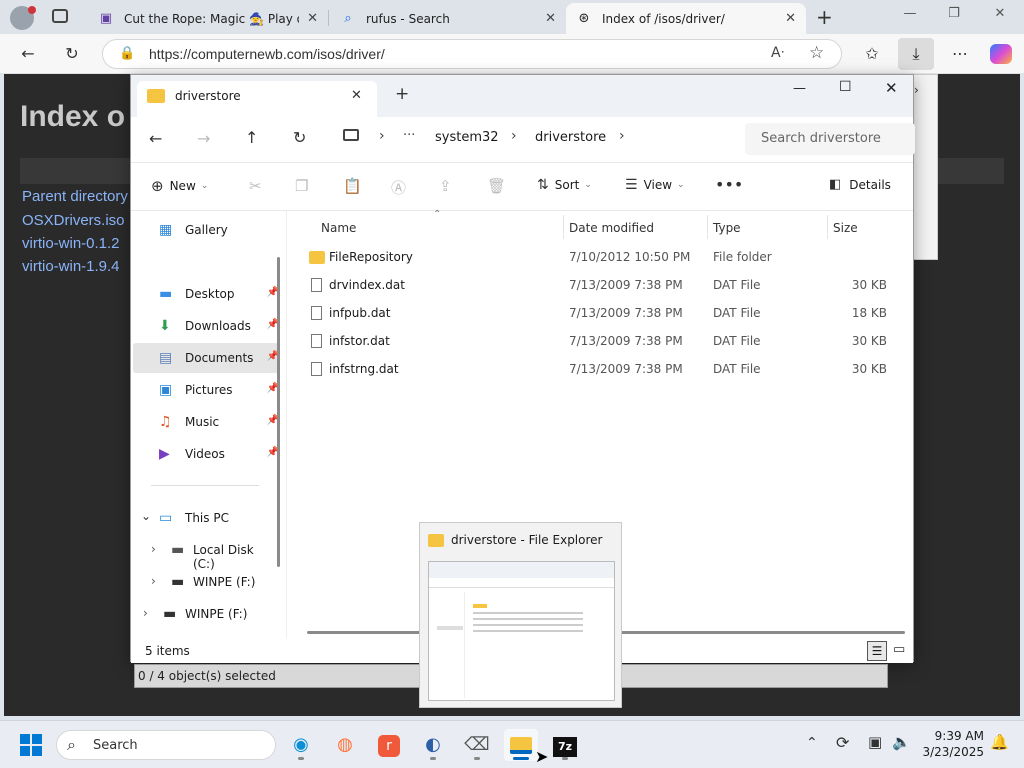  Describe the element at coordinates (178, 582) in the screenshot. I see `usb-drive-icon: ▬` at that location.